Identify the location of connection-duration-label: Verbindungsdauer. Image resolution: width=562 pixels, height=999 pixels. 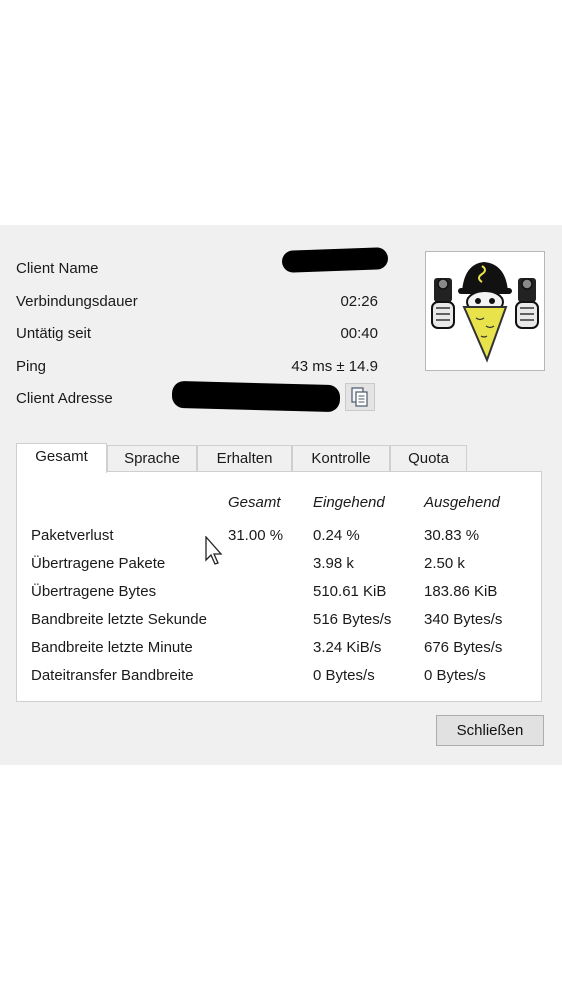
(77, 301).